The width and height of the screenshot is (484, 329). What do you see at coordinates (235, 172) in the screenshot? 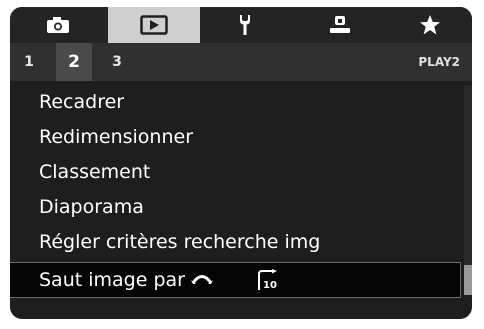
I see `menu-item-classement: Classement` at bounding box center [235, 172].